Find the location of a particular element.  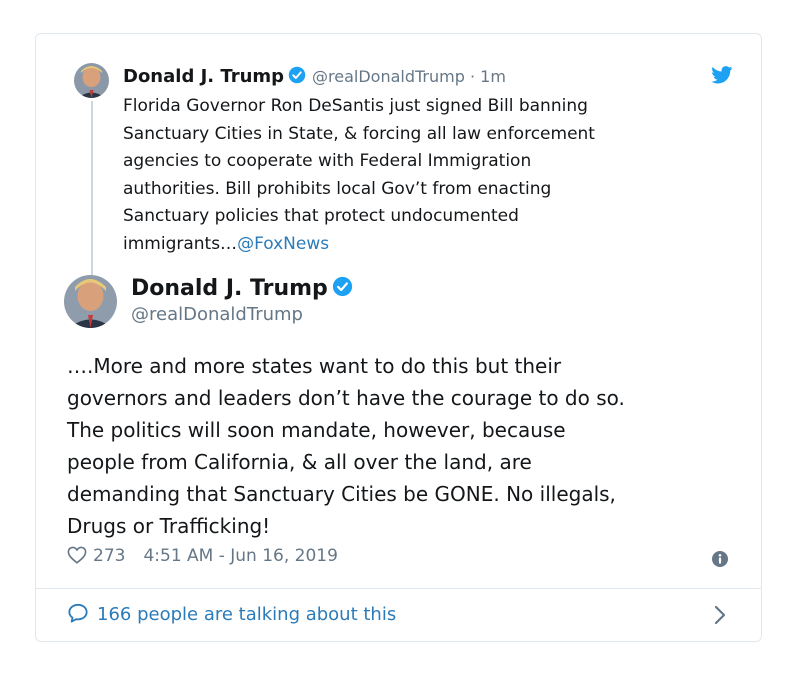

talking-about-text: 166 people are talking about this is located at coordinates (246, 614).